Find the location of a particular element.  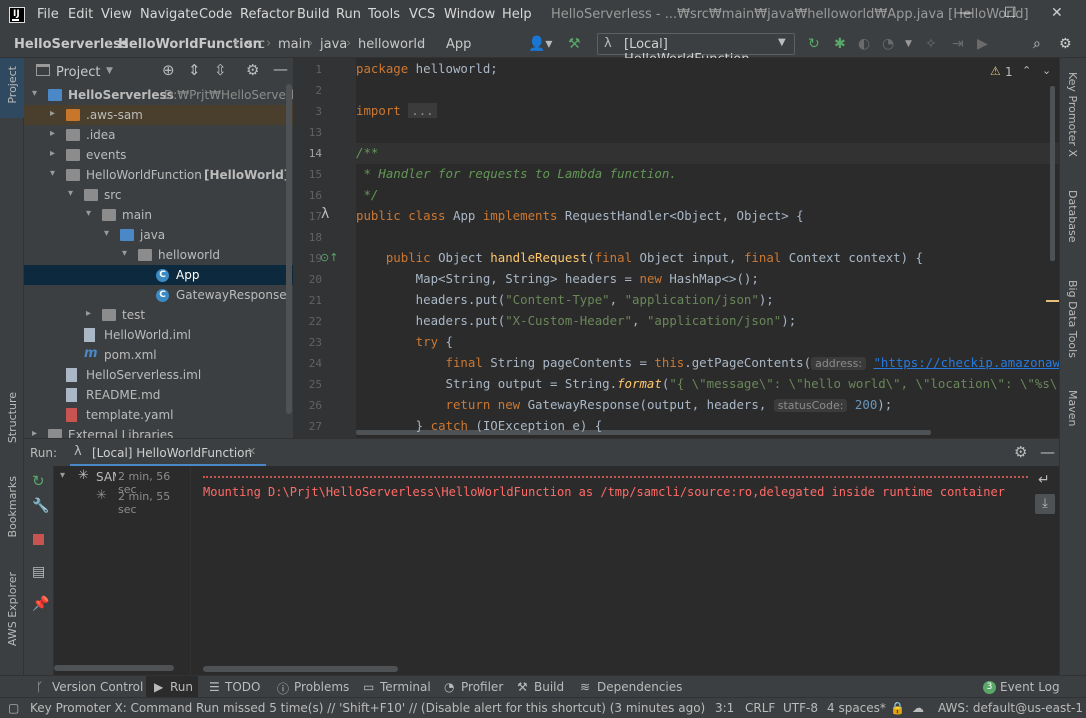

tree-item: ▾ helloworld is located at coordinates (158, 255).